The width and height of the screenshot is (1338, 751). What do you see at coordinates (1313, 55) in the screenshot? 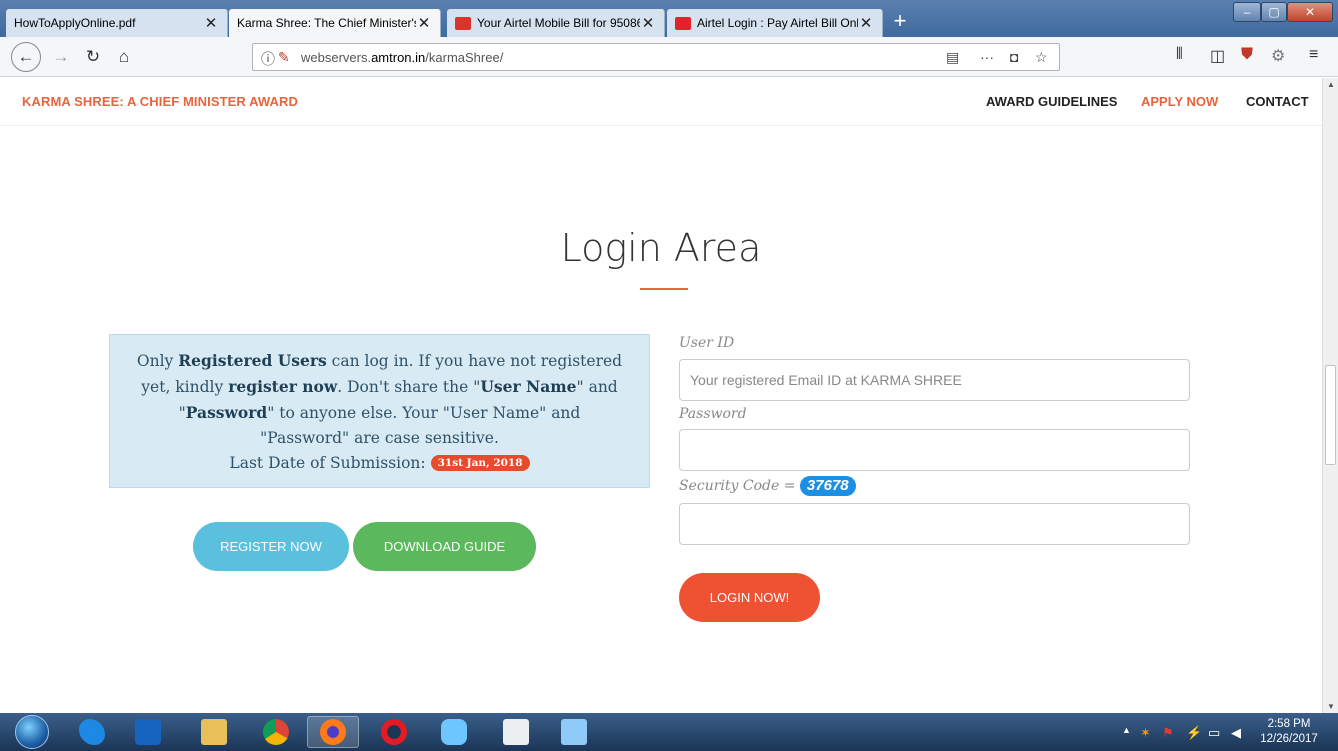
I see `menu-icon: ≡` at bounding box center [1313, 55].